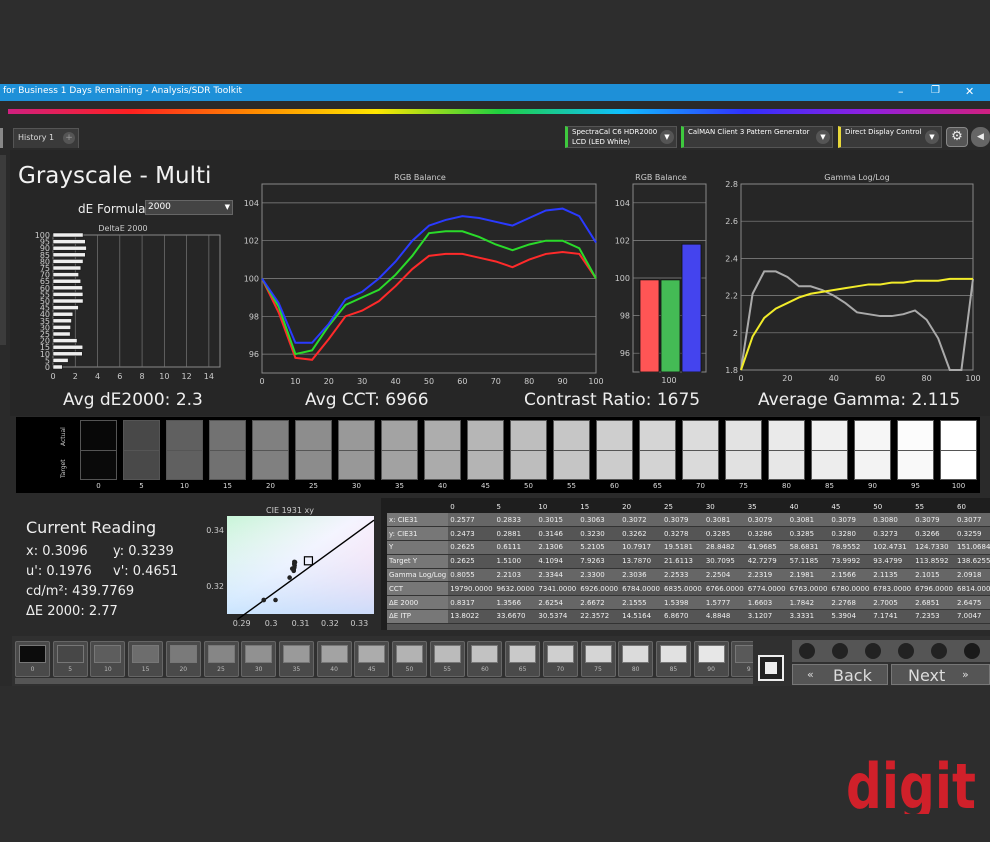 The width and height of the screenshot is (990, 842). What do you see at coordinates (724, 589) in the screenshot?
I see `table-cell: 6766.0000` at bounding box center [724, 589].